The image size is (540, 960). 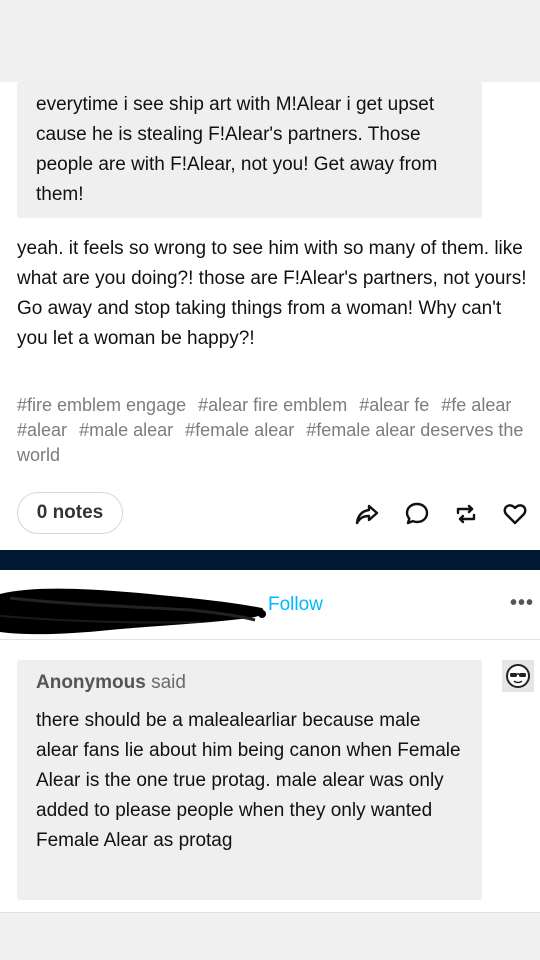 What do you see at coordinates (270, 560) in the screenshot?
I see `feed-divider` at bounding box center [270, 560].